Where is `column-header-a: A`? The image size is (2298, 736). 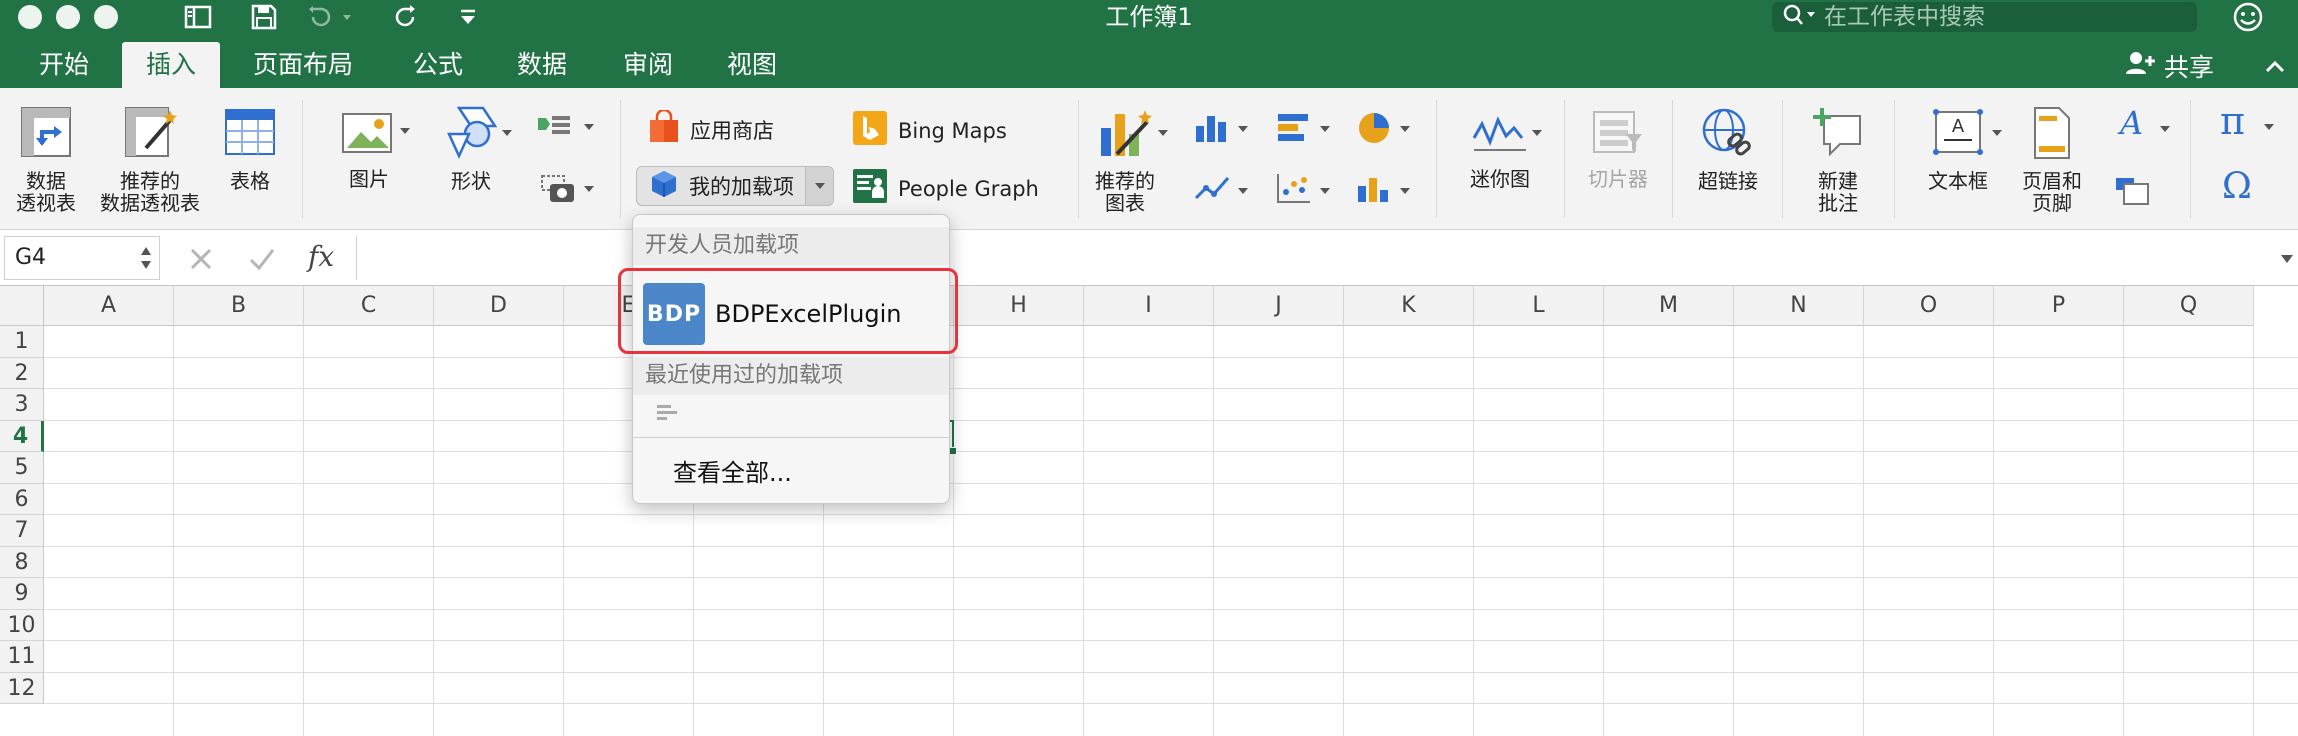
column-header-a: A is located at coordinates (109, 306).